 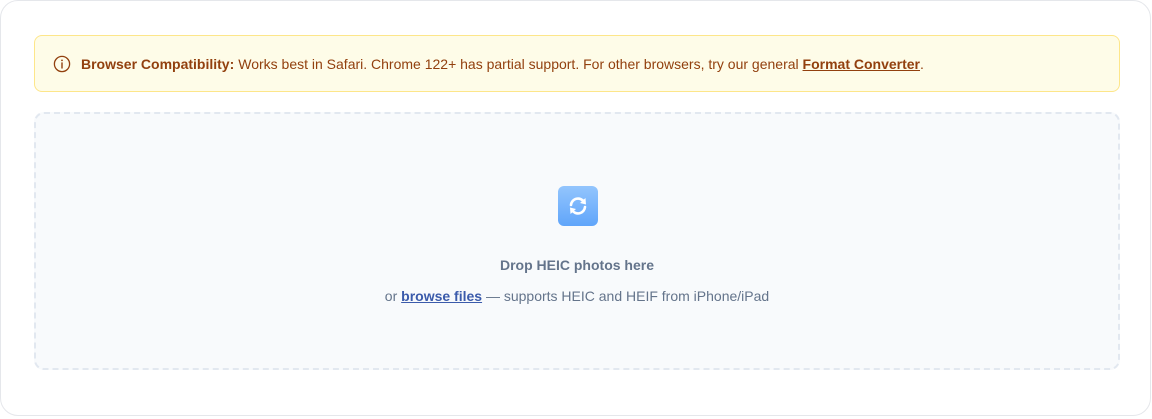 I want to click on convert-arrows-icon, so click(x=578, y=206).